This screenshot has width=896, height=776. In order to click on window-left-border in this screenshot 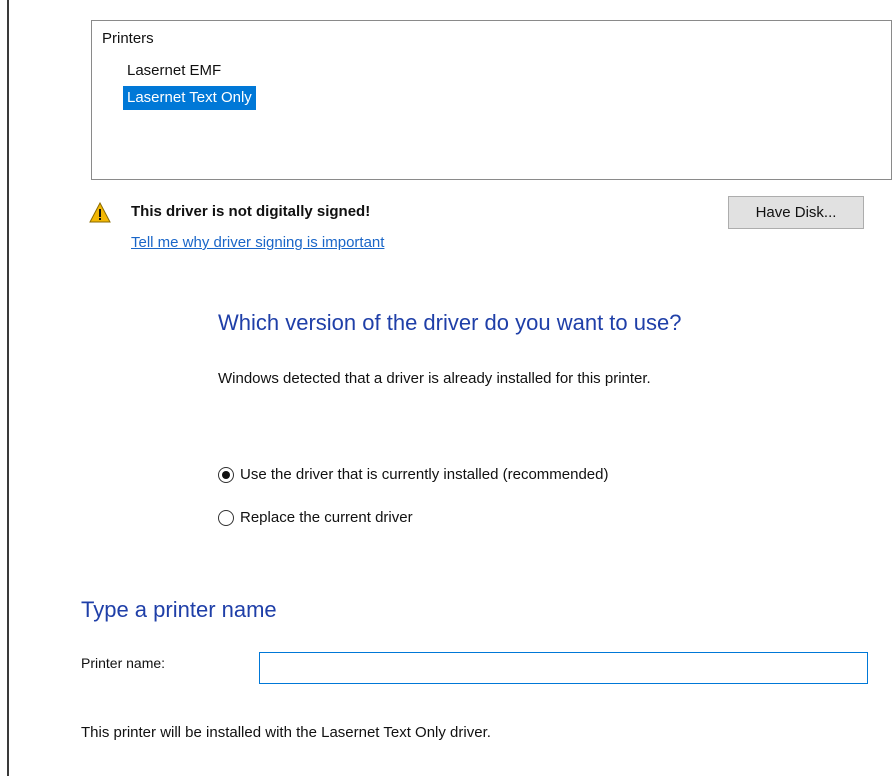, I will do `click(8, 388)`.